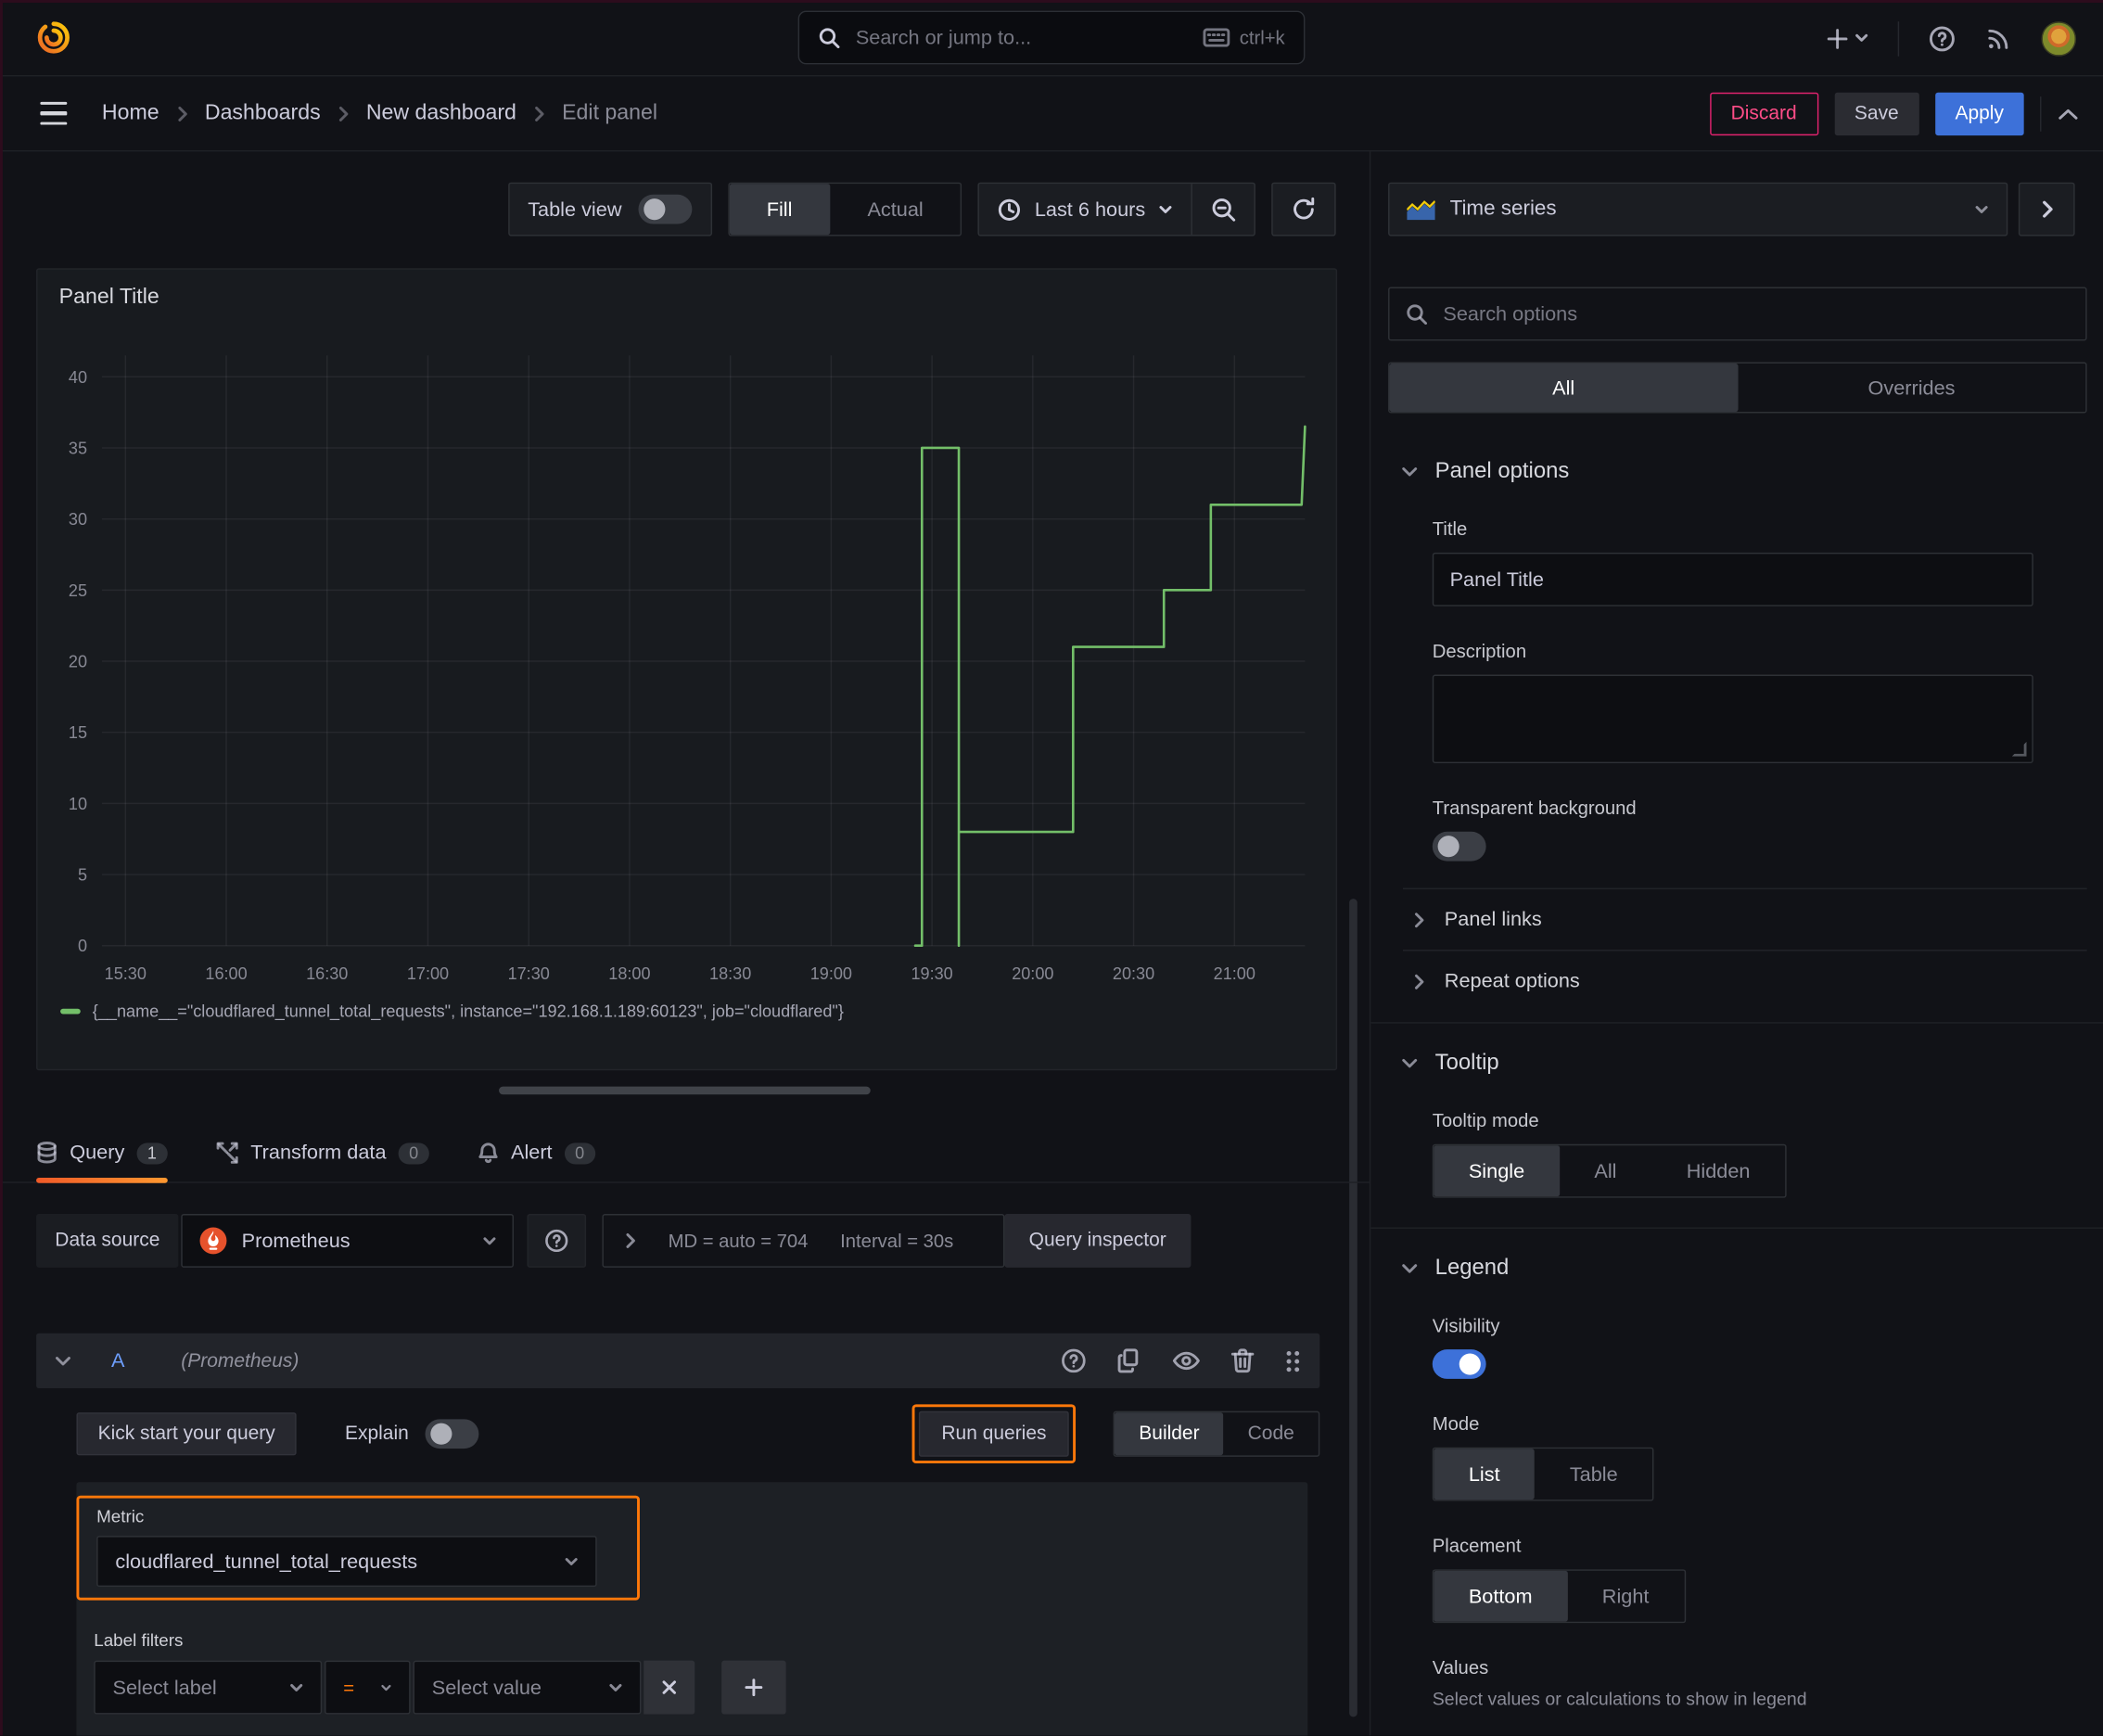 This screenshot has height=1736, width=2103. What do you see at coordinates (2068, 114) in the screenshot?
I see `collapse-editor-icon` at bounding box center [2068, 114].